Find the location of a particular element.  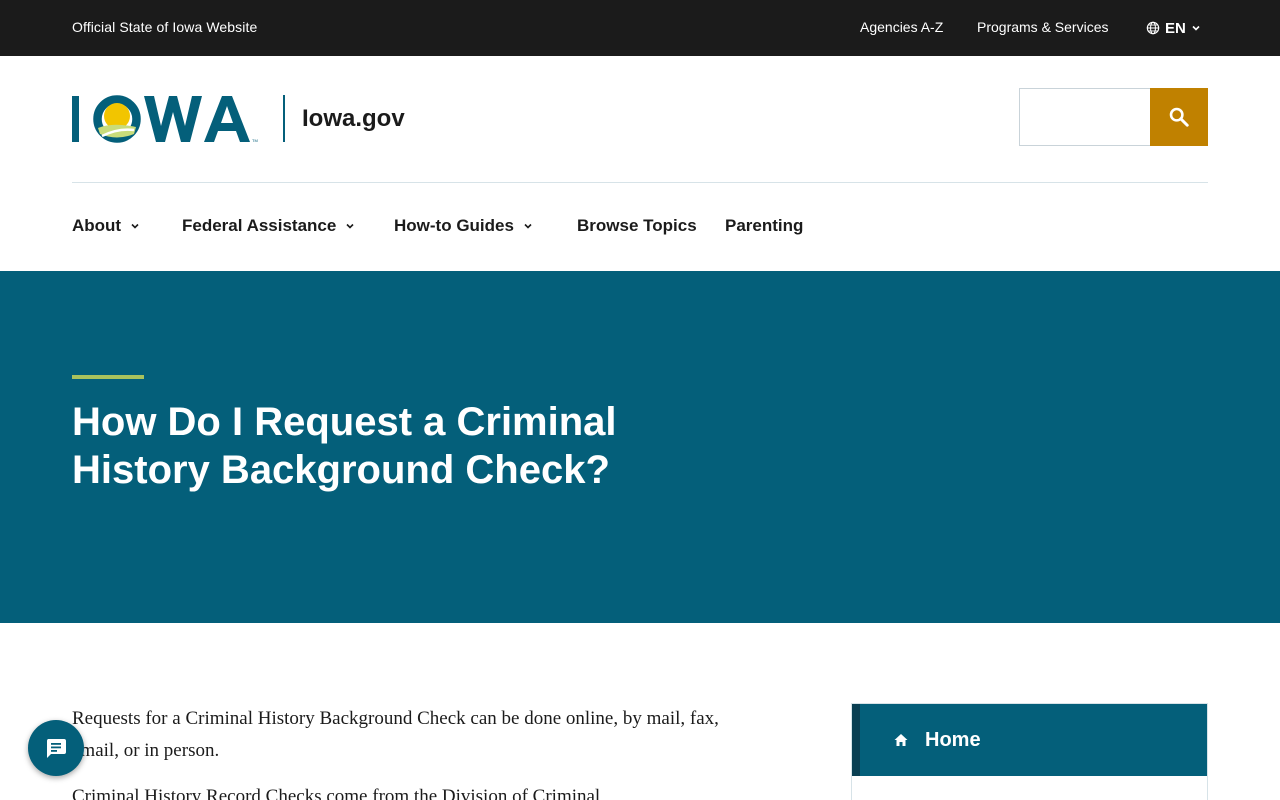

hero-accent-bar is located at coordinates (108, 377).